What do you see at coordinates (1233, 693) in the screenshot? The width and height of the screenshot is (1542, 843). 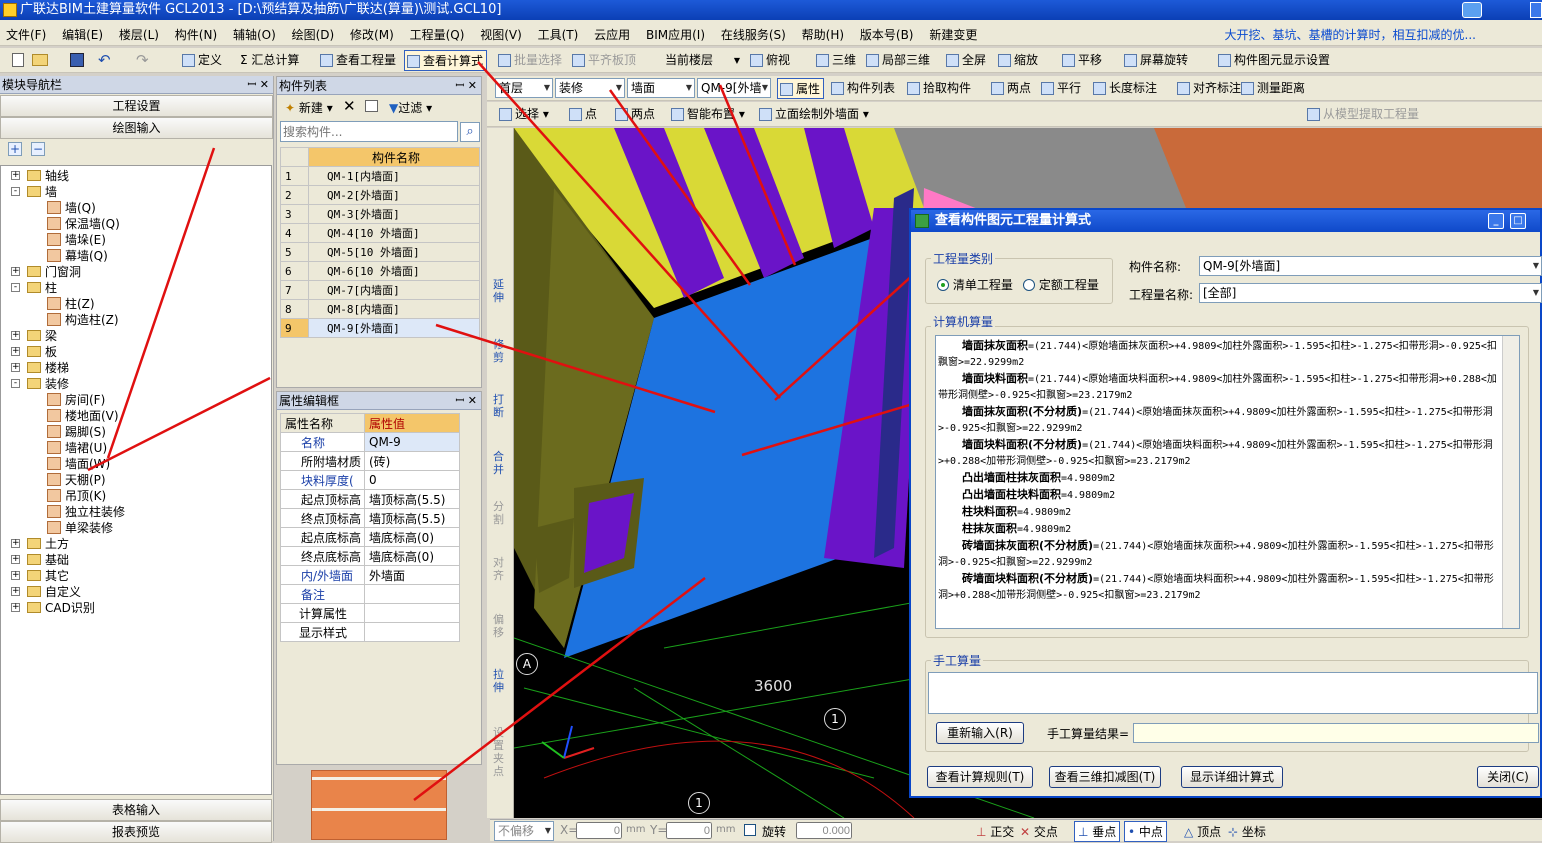 I see `manual-calc-input` at bounding box center [1233, 693].